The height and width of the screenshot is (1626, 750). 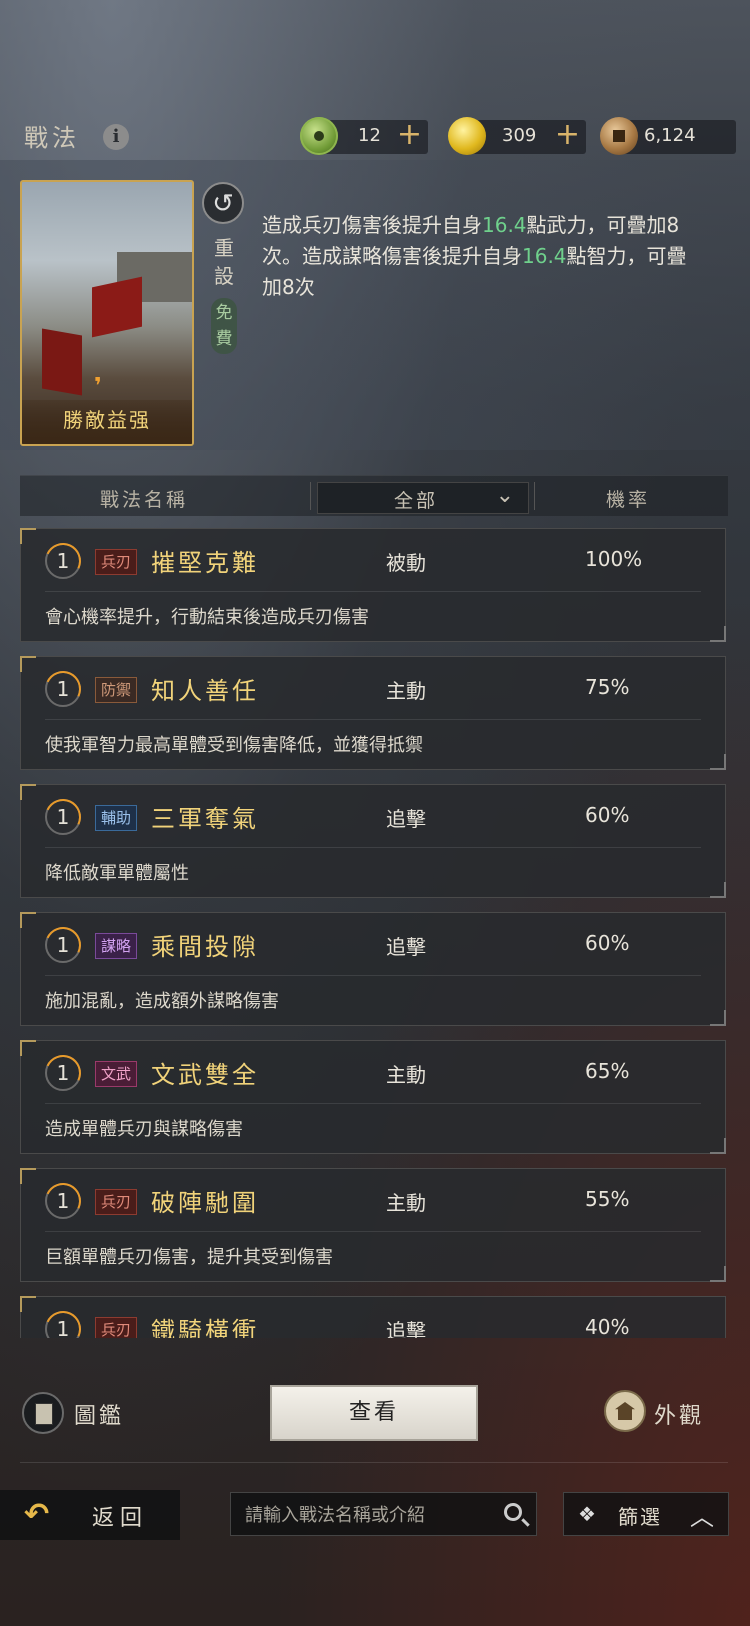 What do you see at coordinates (47, 1515) in the screenshot?
I see `back-arrow-icon: ↶` at bounding box center [47, 1515].